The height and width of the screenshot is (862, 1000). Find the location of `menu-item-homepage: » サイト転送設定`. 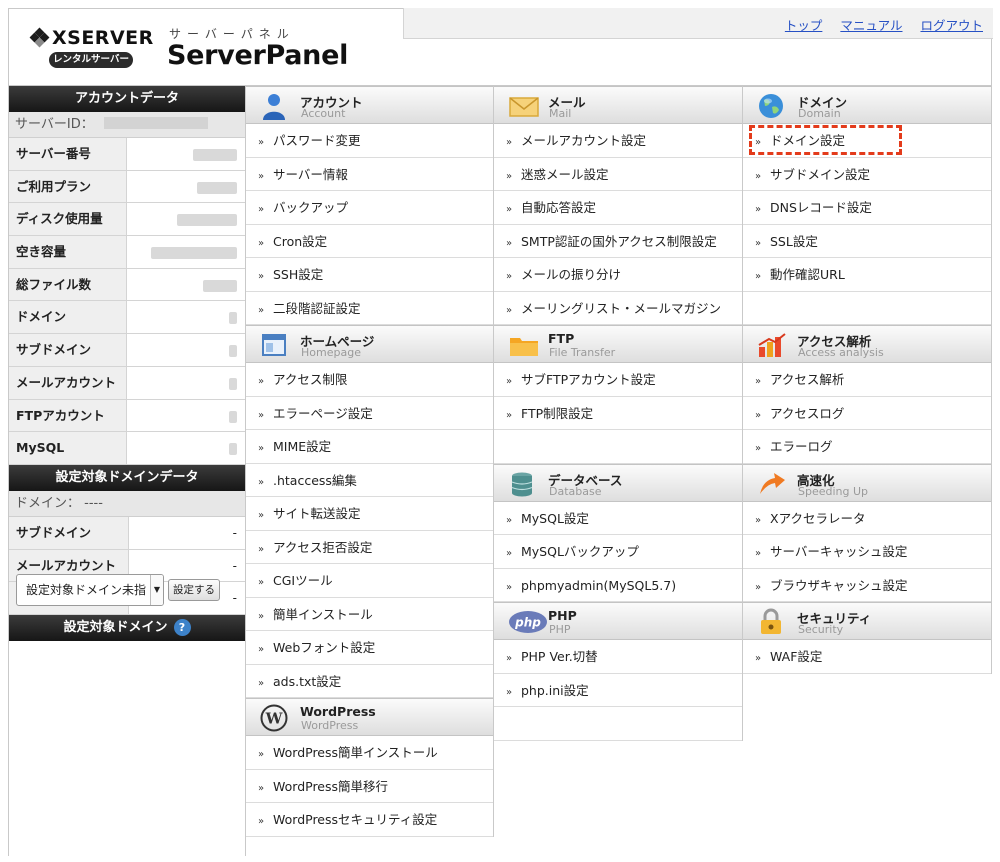

menu-item-homepage: » サイト転送設定 is located at coordinates (369, 514).